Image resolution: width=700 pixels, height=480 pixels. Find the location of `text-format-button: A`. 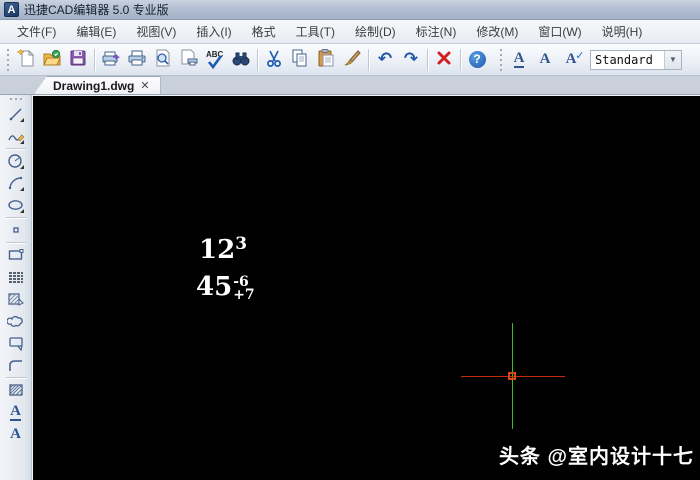

text-format-button: A is located at coordinates (519, 60).